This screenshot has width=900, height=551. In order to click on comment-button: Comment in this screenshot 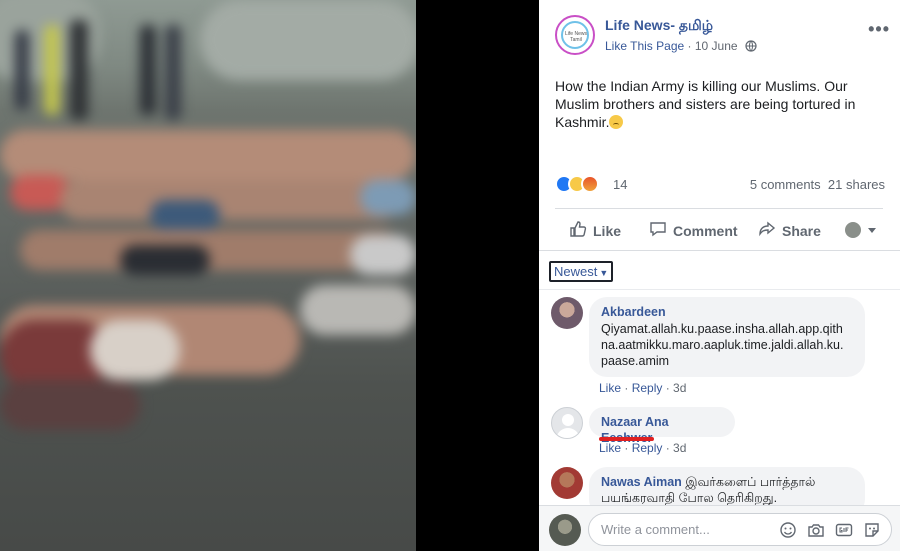, I will do `click(693, 230)`.